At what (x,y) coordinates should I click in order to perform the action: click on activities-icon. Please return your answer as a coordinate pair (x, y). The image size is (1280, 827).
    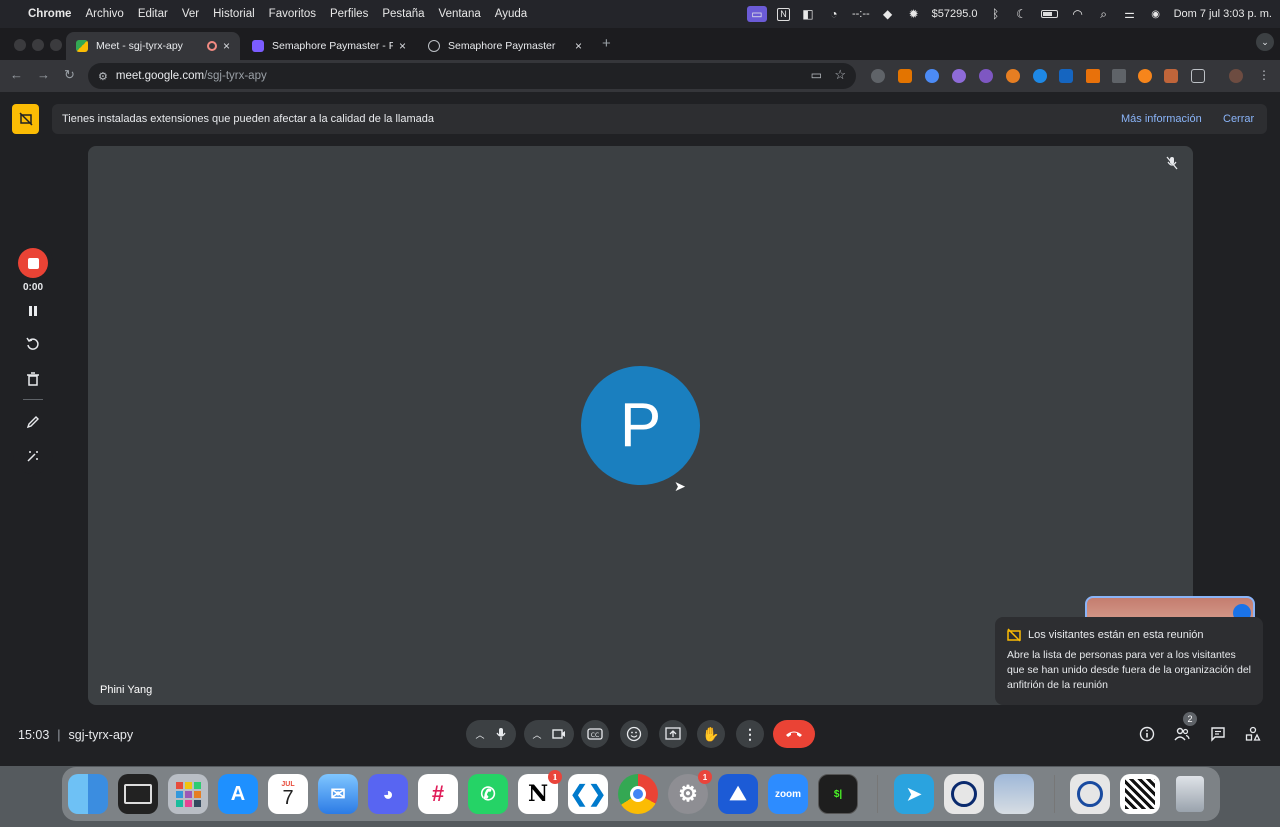
    Looking at the image, I should click on (1253, 734).